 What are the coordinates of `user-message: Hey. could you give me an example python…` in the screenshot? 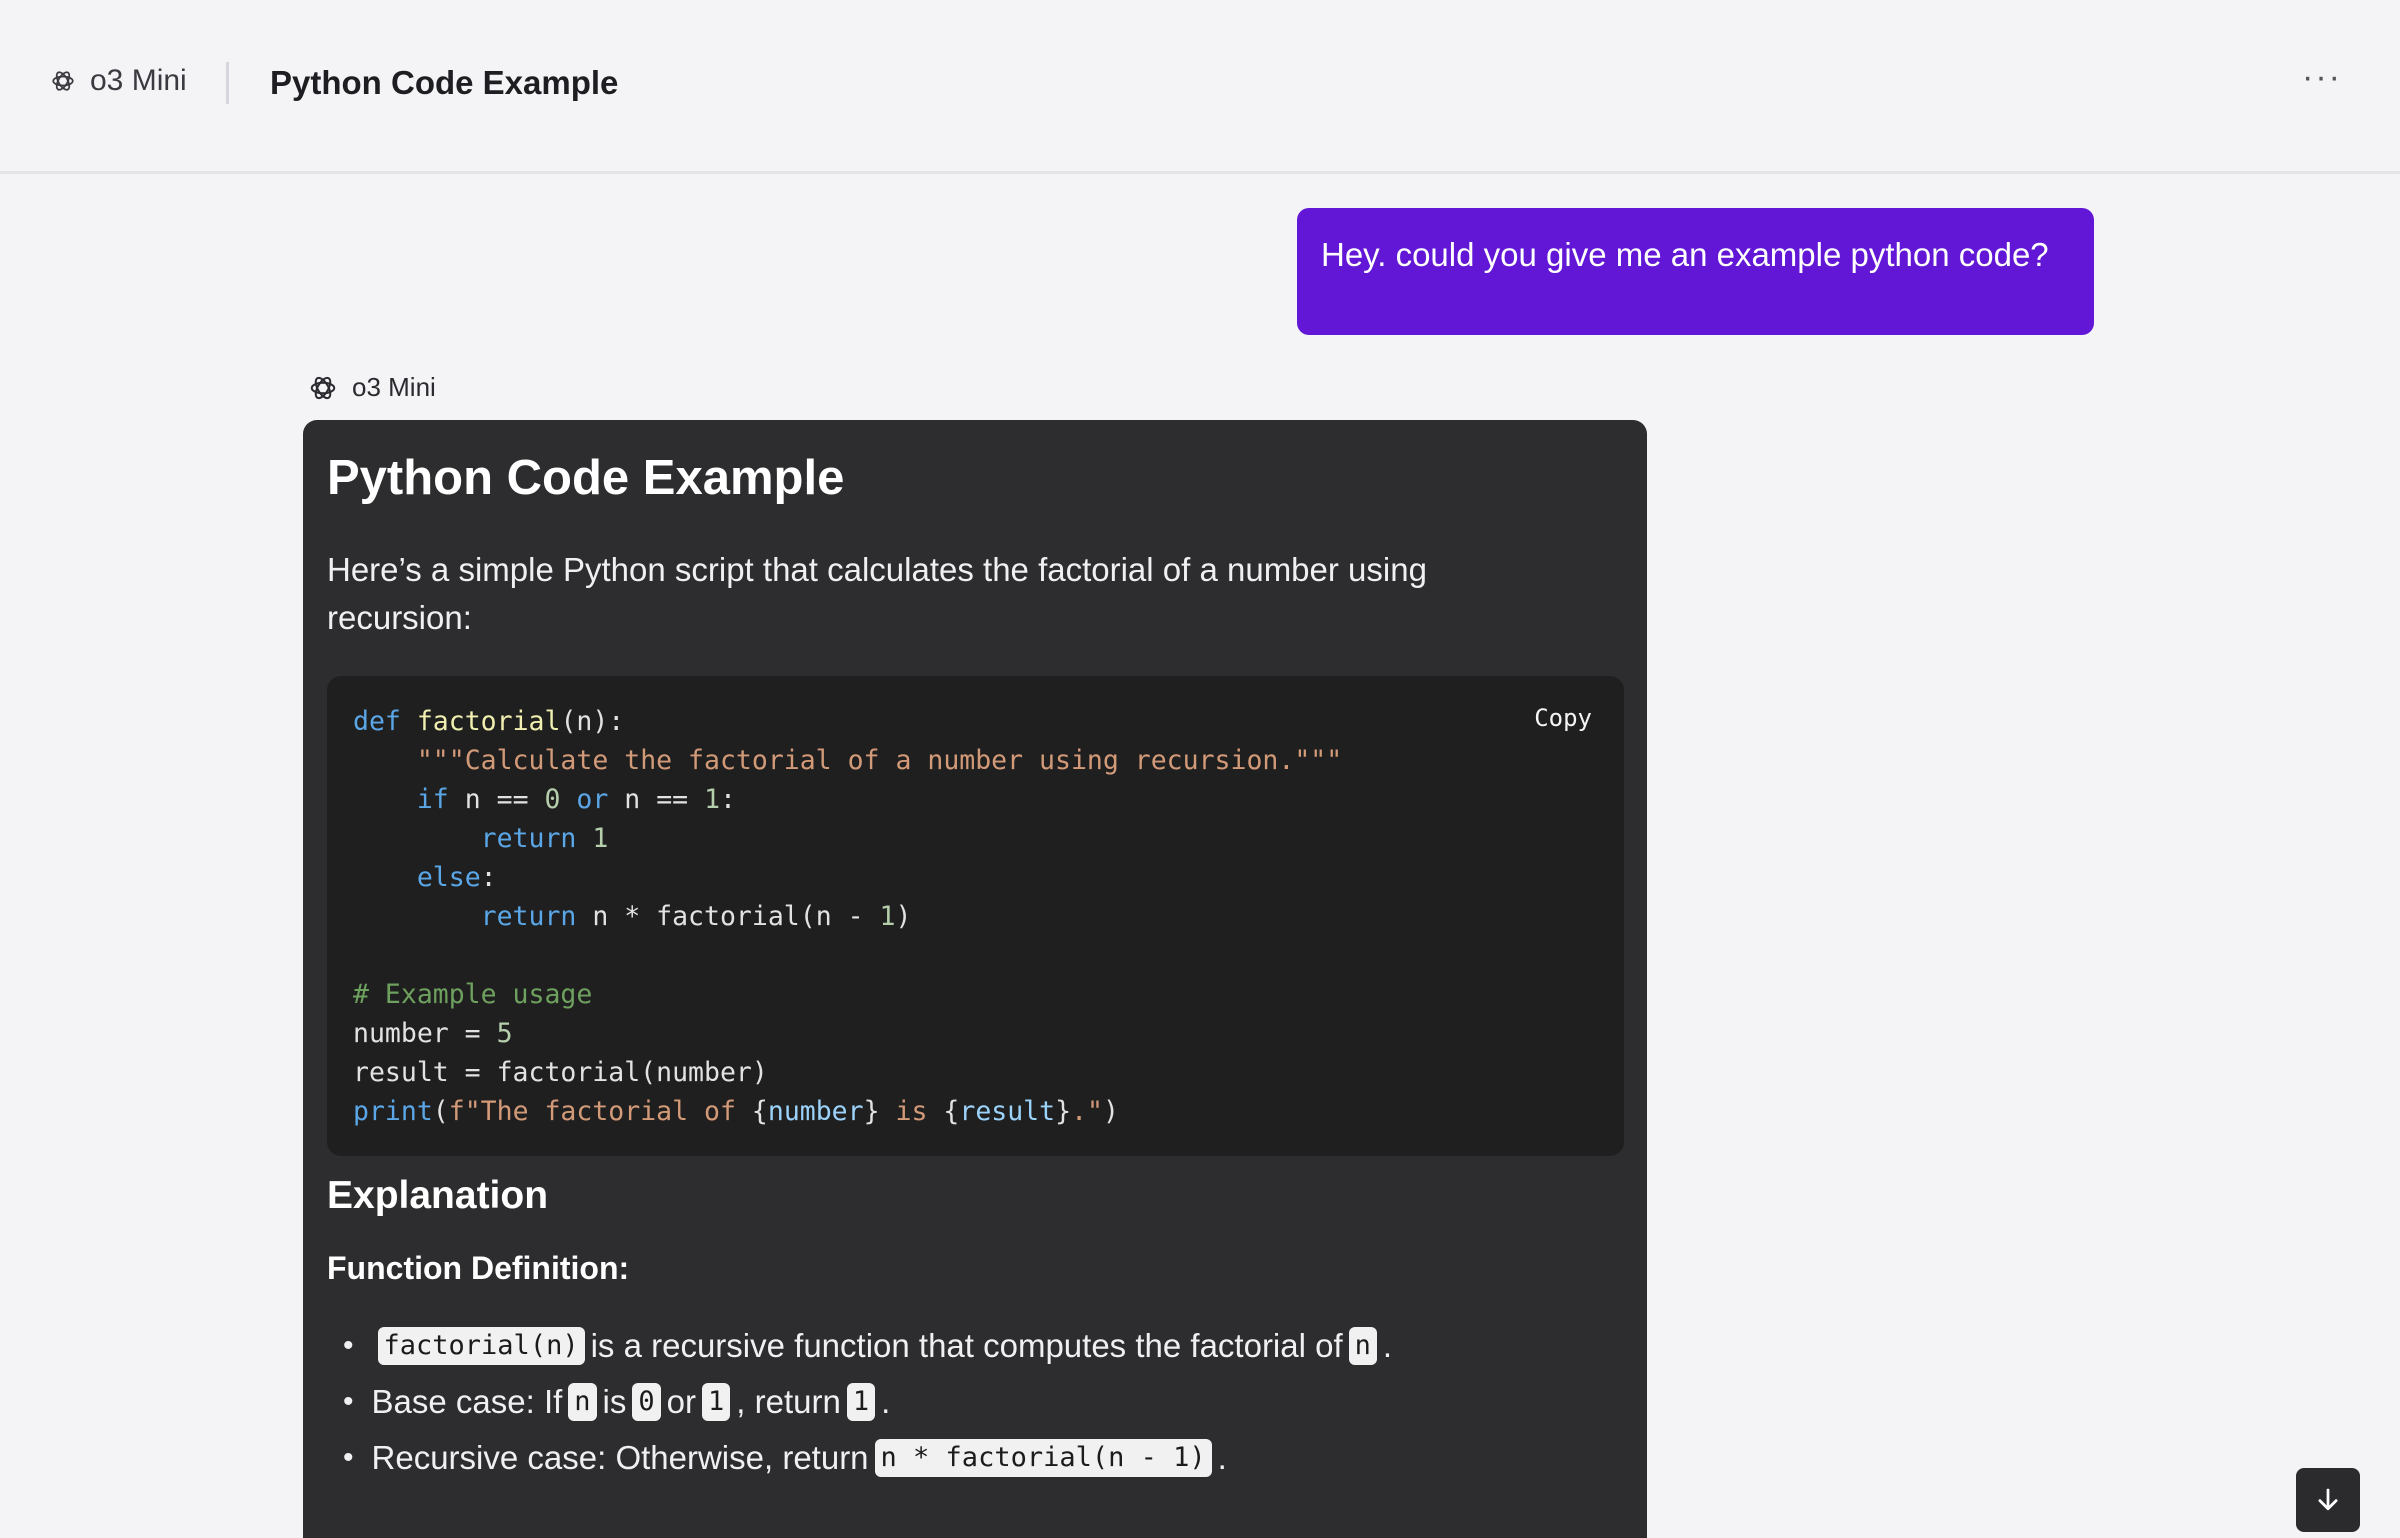 It's located at (1695, 271).